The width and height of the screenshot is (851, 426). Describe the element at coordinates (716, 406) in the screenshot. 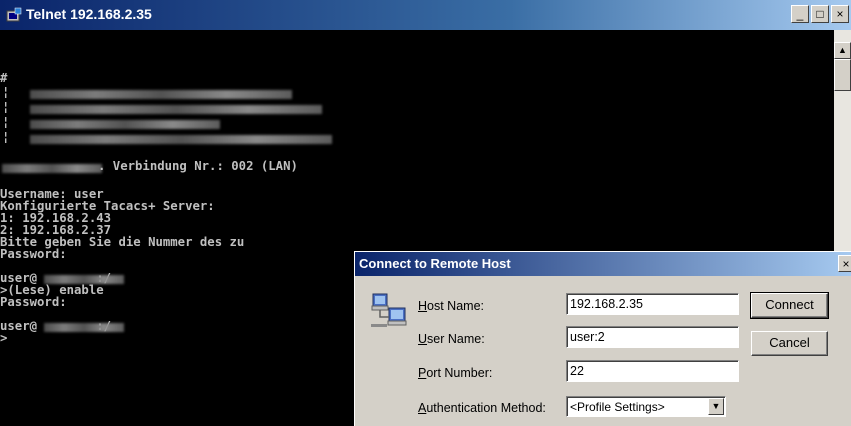

I see `chevron-down-icon: ▼` at that location.